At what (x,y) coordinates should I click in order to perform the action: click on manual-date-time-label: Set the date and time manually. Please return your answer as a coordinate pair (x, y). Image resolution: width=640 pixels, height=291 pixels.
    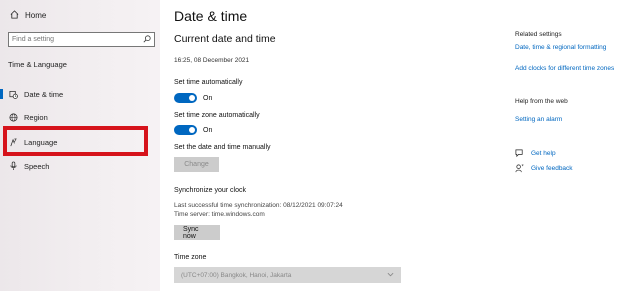
    Looking at the image, I should click on (222, 147).